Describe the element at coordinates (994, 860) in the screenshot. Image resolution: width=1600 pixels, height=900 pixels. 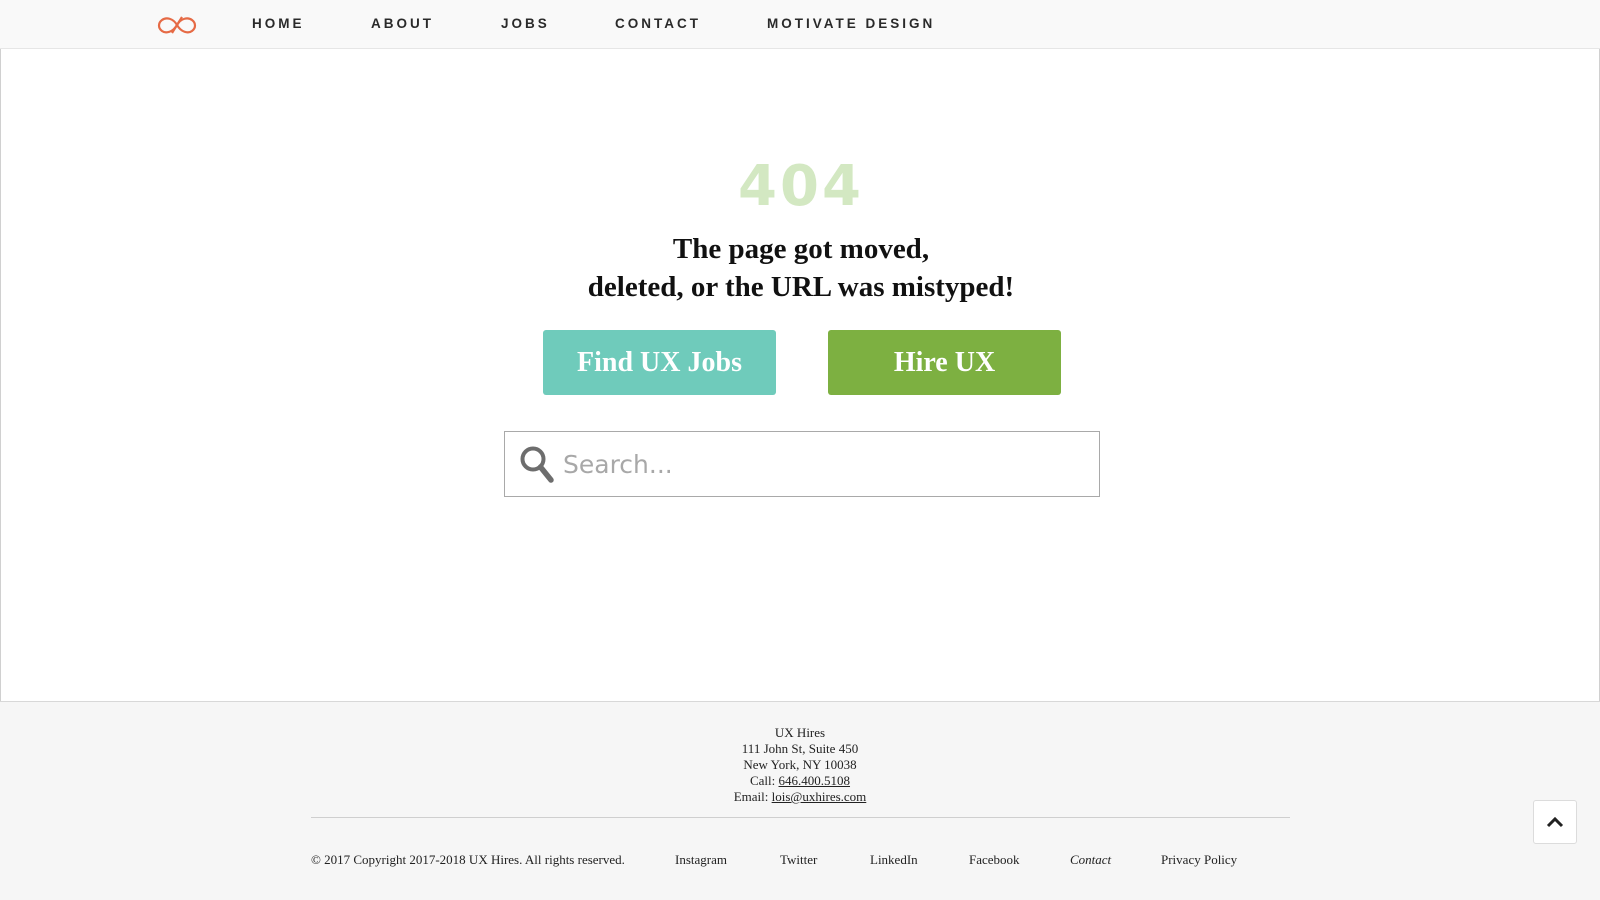
I see `footer-link-facebook: Facebook` at that location.